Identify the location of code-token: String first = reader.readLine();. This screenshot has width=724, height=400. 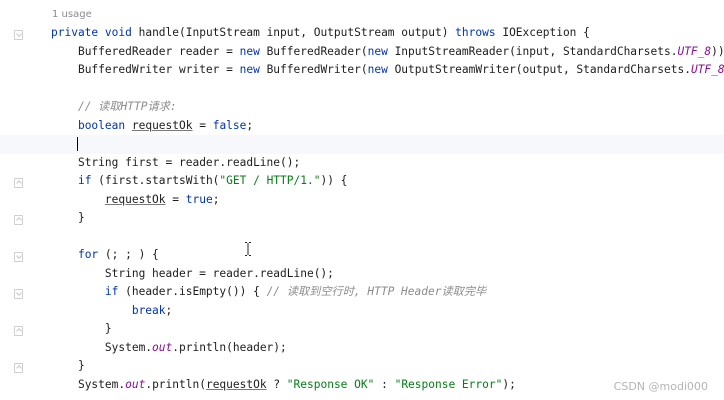
(189, 162).